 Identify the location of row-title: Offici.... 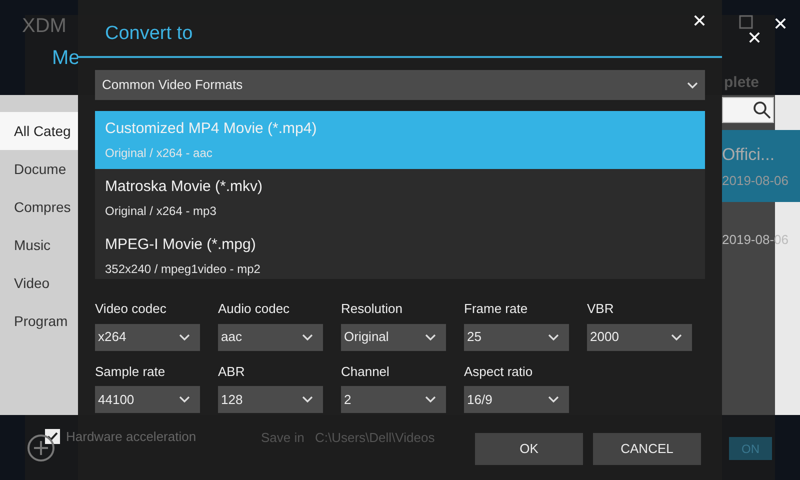
(749, 155).